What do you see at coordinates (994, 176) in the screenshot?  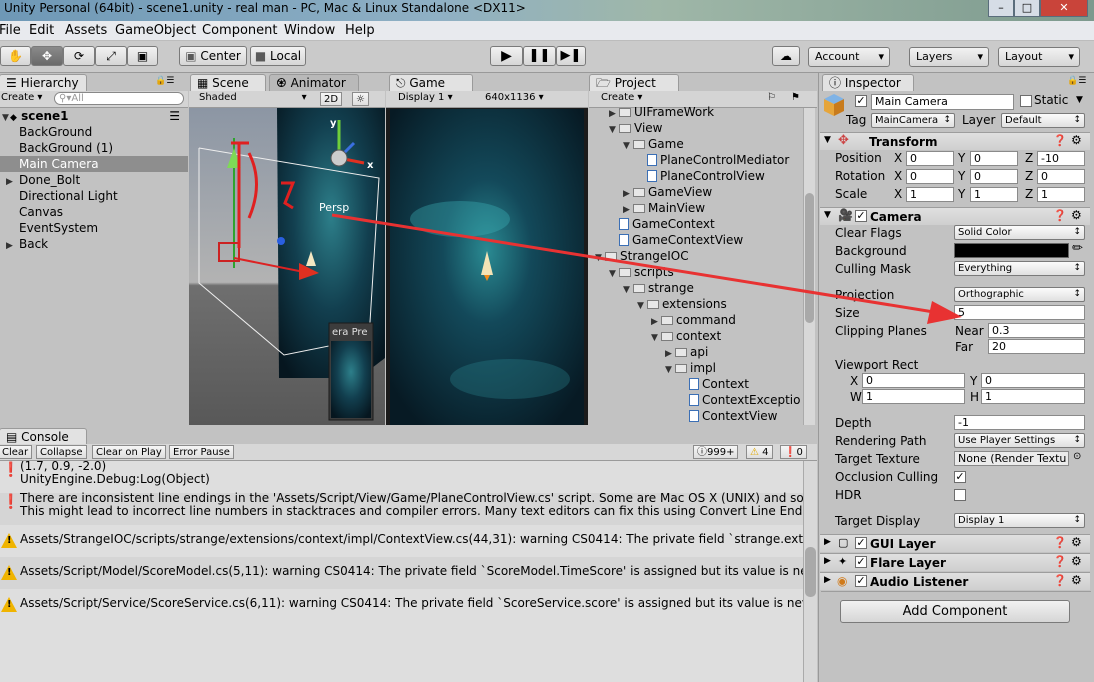 I see `rotation-y-field: 0` at bounding box center [994, 176].